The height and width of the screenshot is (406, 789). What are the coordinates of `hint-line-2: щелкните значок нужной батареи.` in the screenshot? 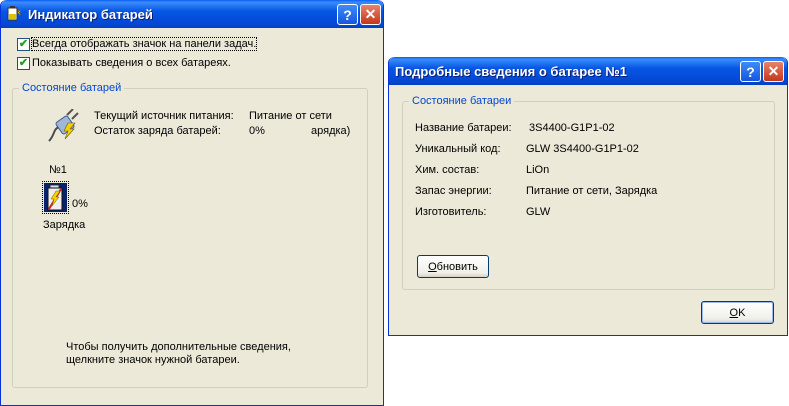 It's located at (153, 360).